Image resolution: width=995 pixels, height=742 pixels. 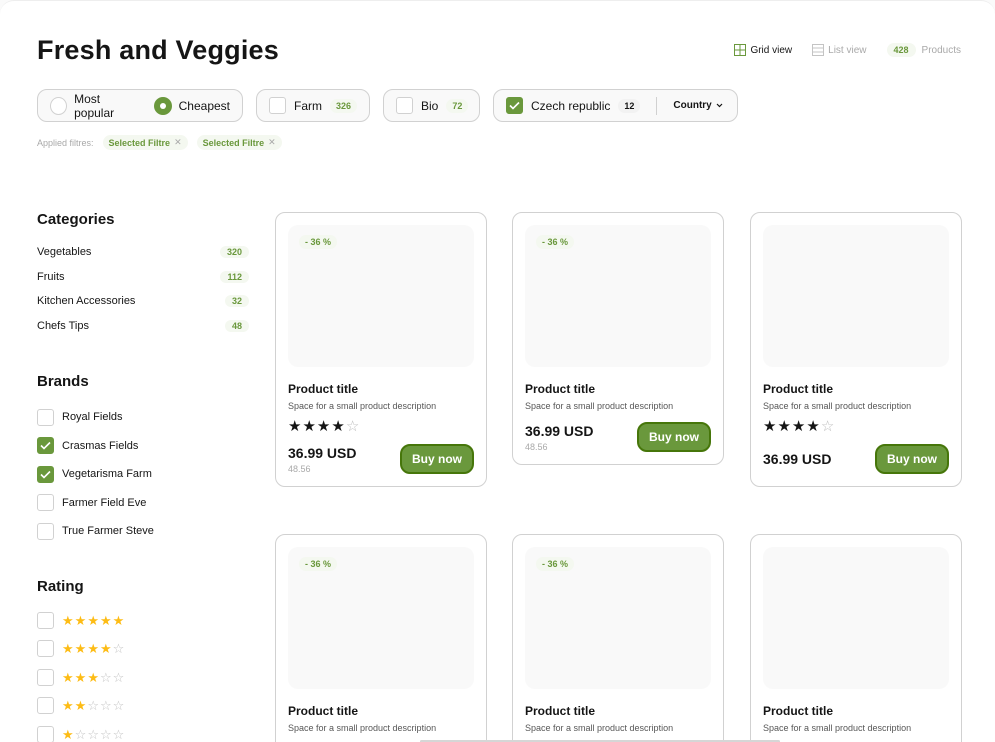 What do you see at coordinates (299, 468) in the screenshot?
I see `product-old-price: 48.56` at bounding box center [299, 468].